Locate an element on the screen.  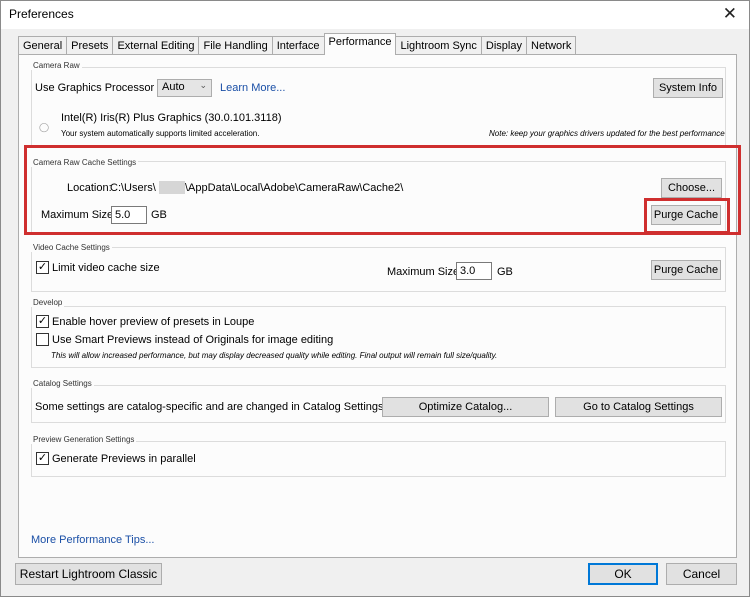
catalog-header: Catalog Settings is located at coordinates (62, 383).